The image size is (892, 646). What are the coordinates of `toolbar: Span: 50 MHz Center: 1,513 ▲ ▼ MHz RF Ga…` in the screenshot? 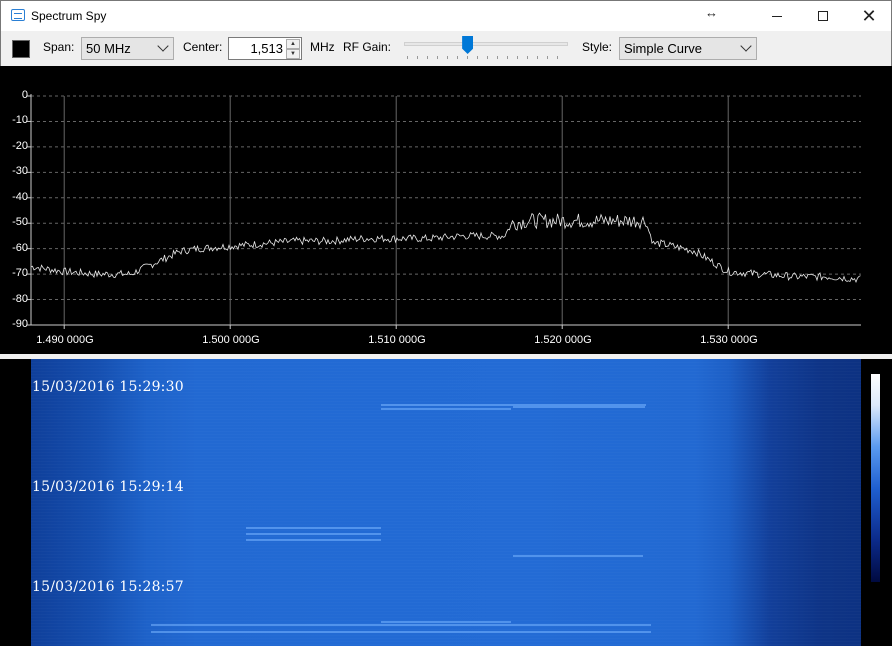 It's located at (446, 48).